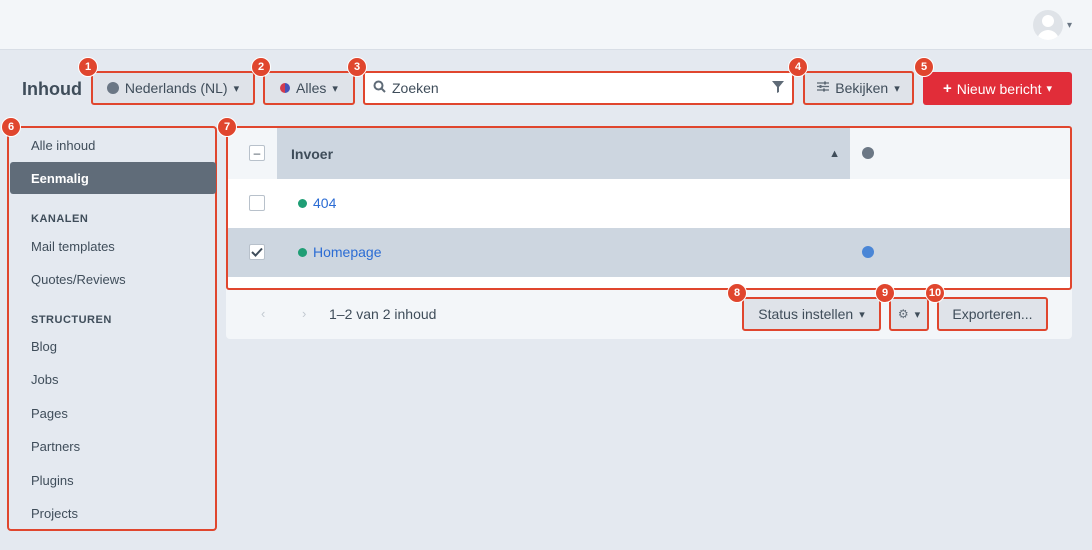 The width and height of the screenshot is (1092, 550). I want to click on gear-icon: ⚙, so click(903, 314).